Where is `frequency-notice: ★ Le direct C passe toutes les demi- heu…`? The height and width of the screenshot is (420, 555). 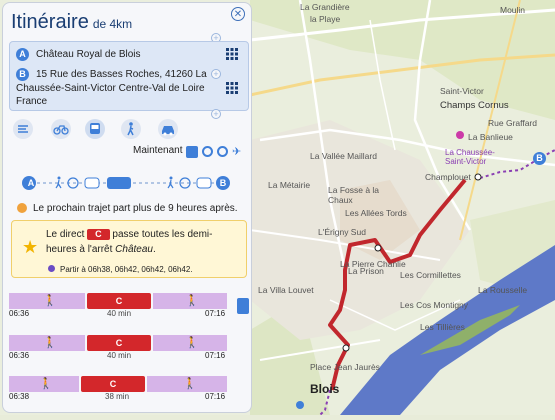 frequency-notice: ★ Le direct C passe toutes les demi- heu… is located at coordinates (129, 249).